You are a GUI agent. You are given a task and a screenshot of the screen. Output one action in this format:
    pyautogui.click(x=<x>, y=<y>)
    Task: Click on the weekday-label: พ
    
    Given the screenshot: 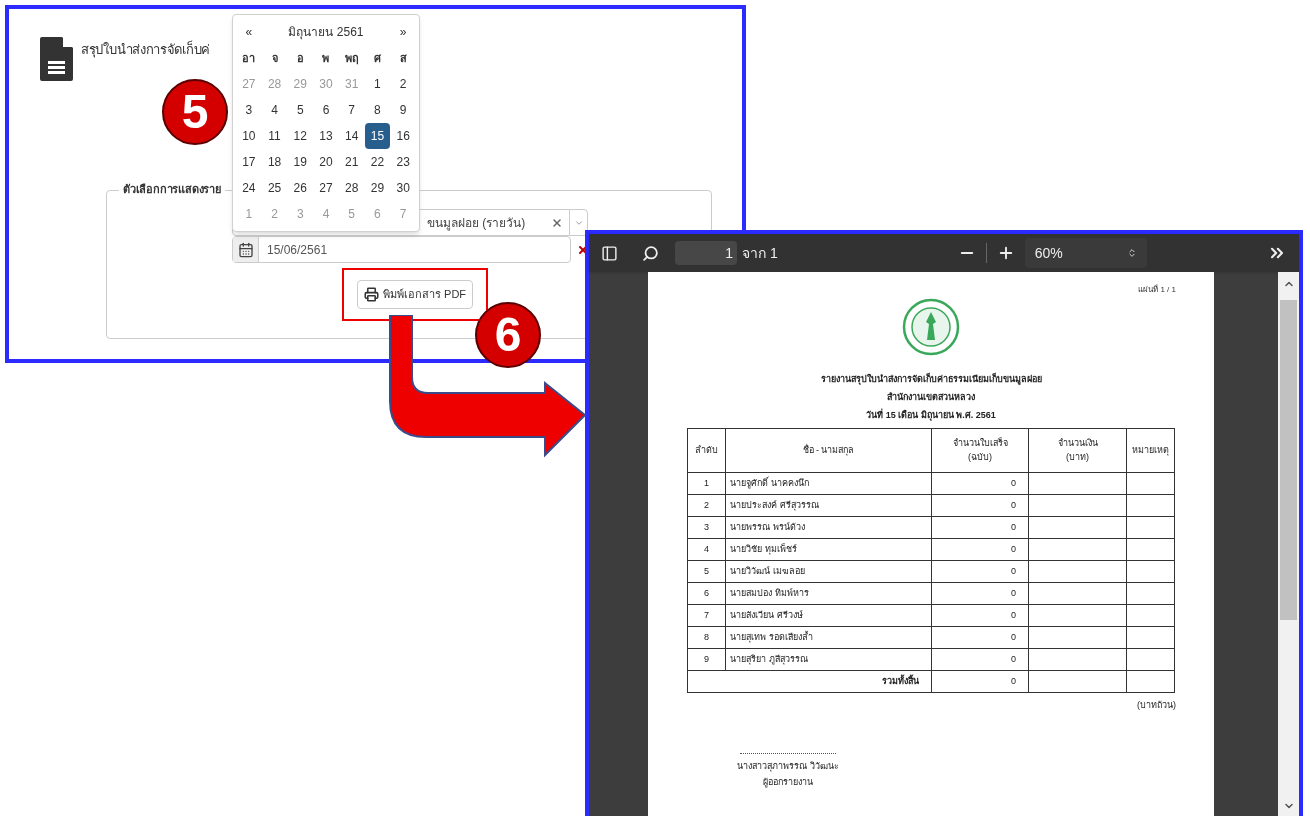 What is the action you would take?
    pyautogui.click(x=326, y=58)
    